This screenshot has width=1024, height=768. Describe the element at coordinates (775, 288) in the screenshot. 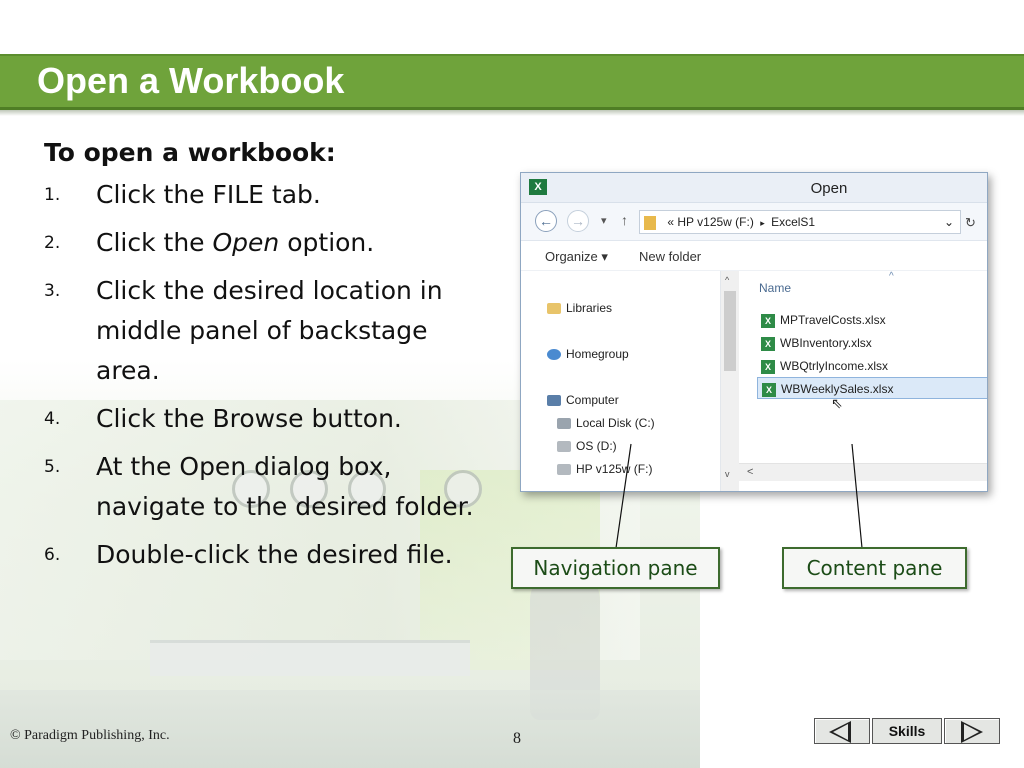

I see `column-header-name: Name` at that location.